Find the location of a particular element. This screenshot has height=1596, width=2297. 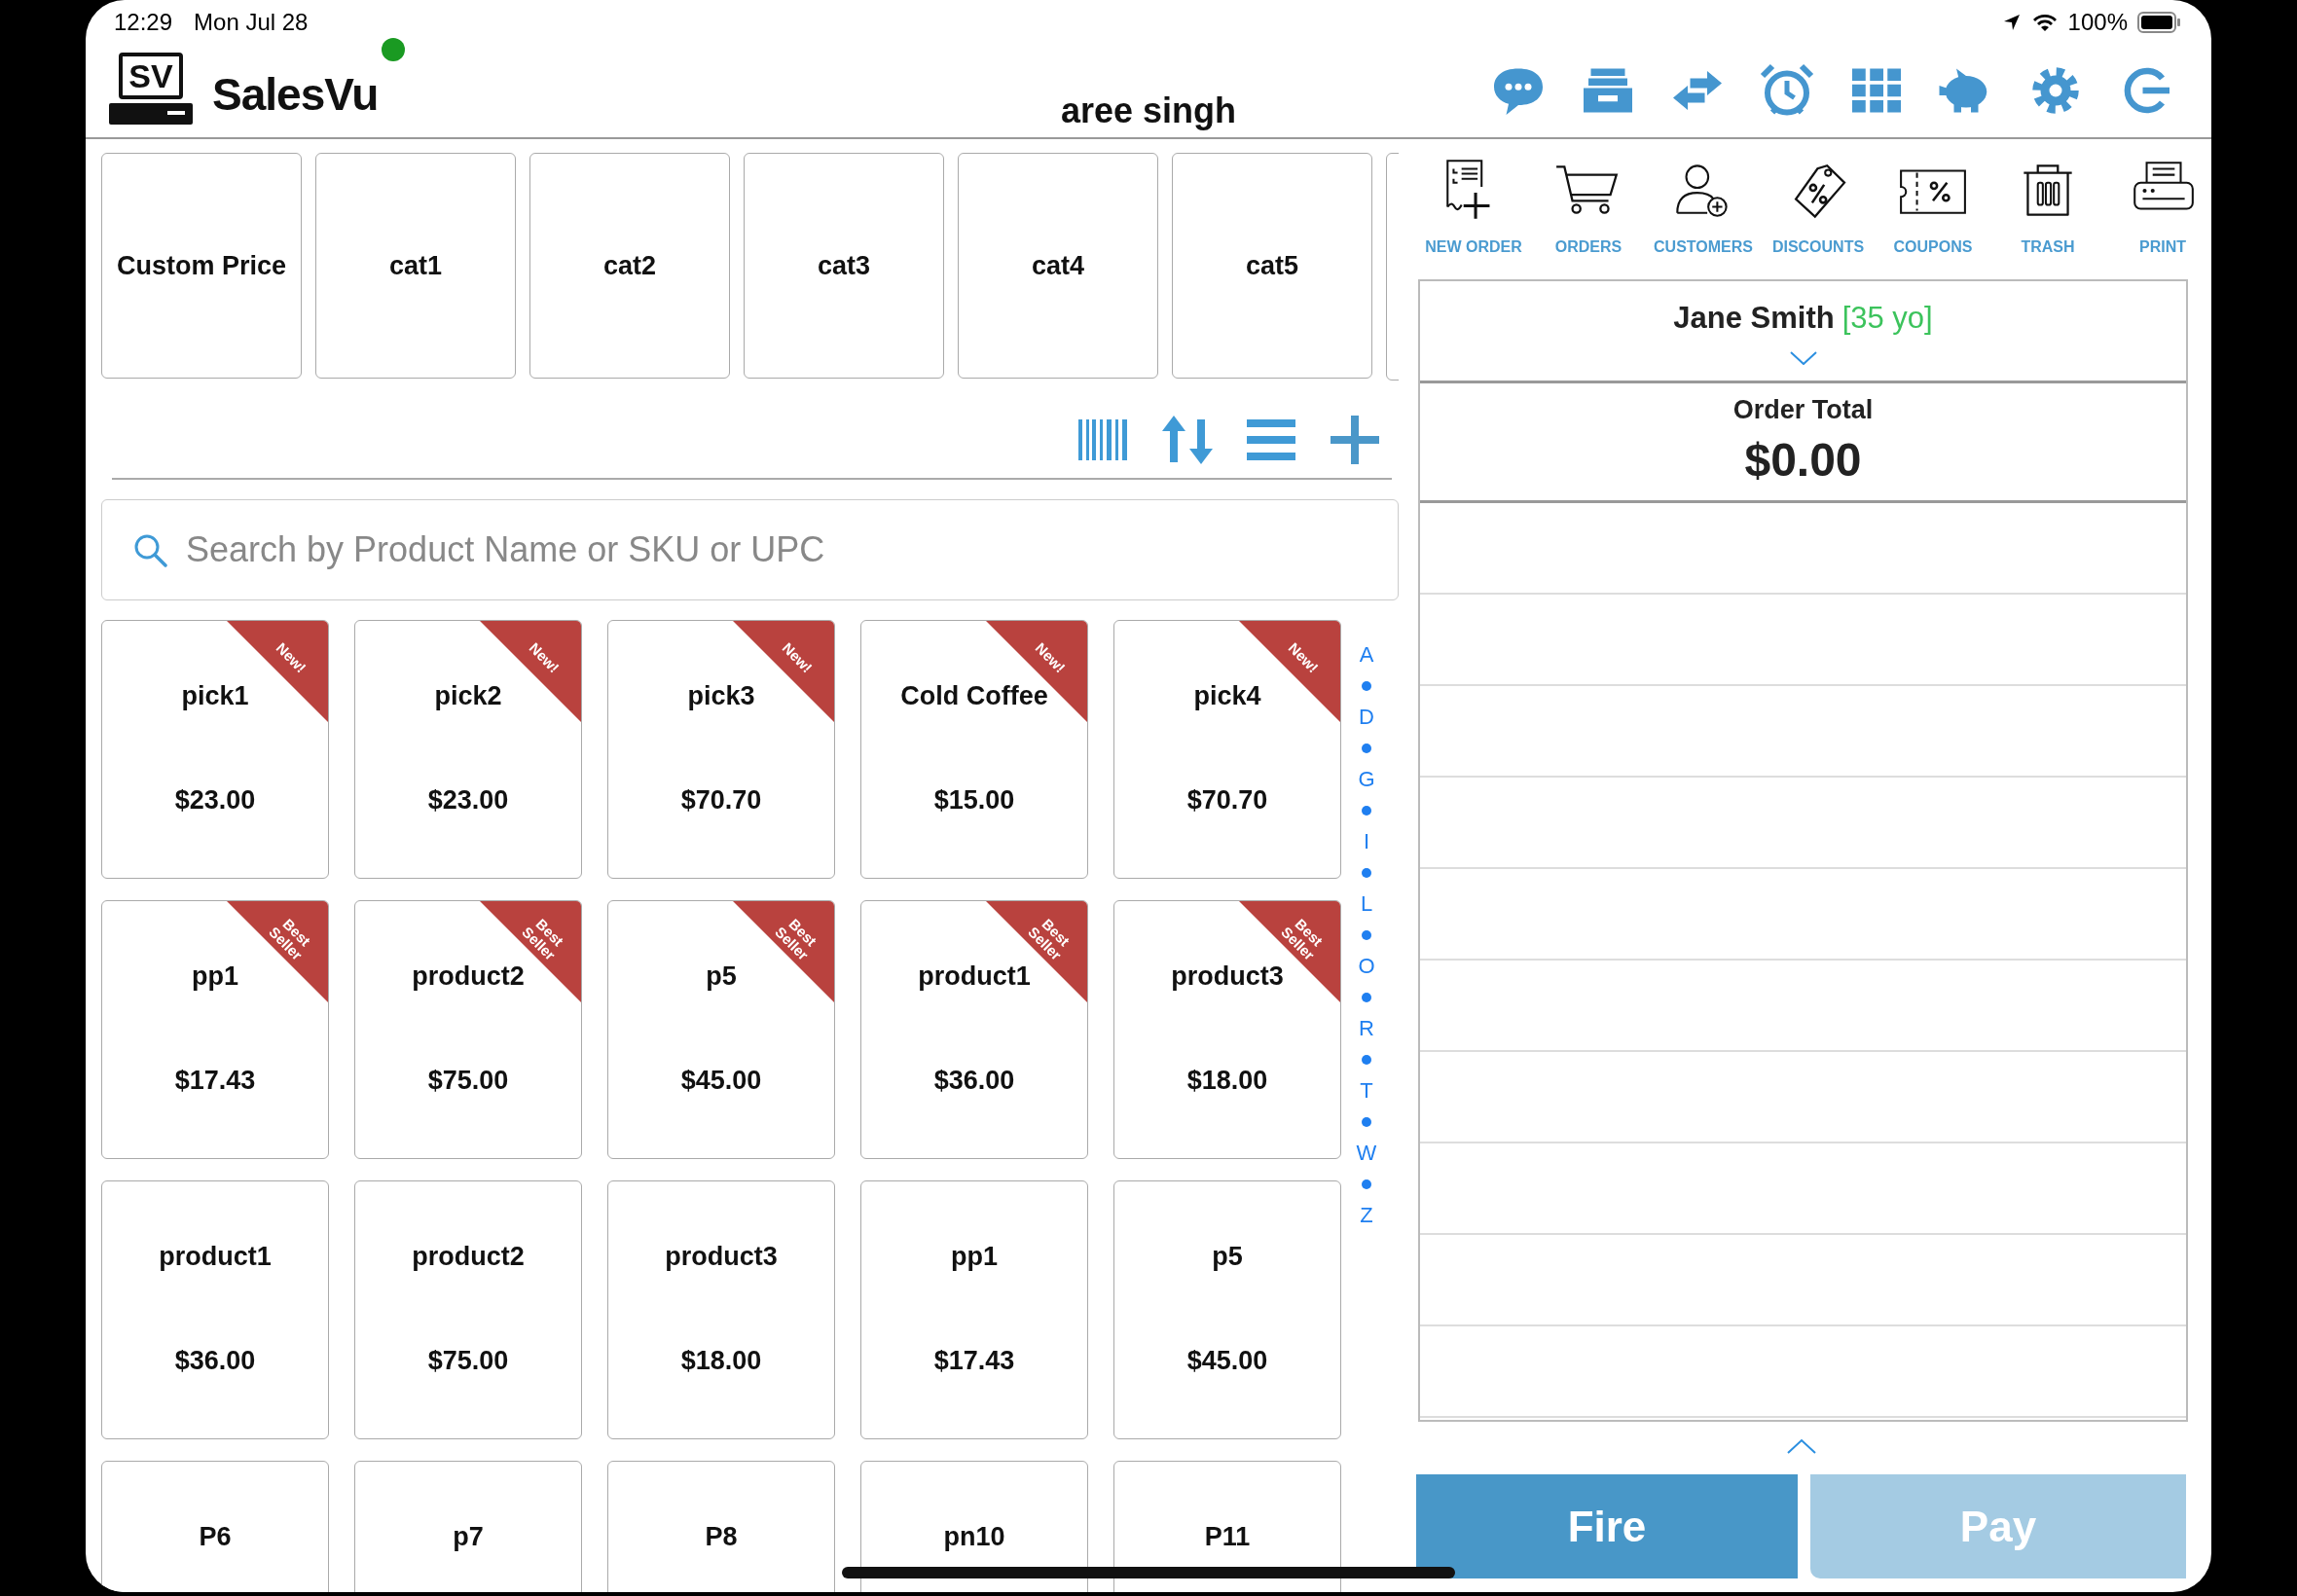

product-name: product3 is located at coordinates (721, 1257).